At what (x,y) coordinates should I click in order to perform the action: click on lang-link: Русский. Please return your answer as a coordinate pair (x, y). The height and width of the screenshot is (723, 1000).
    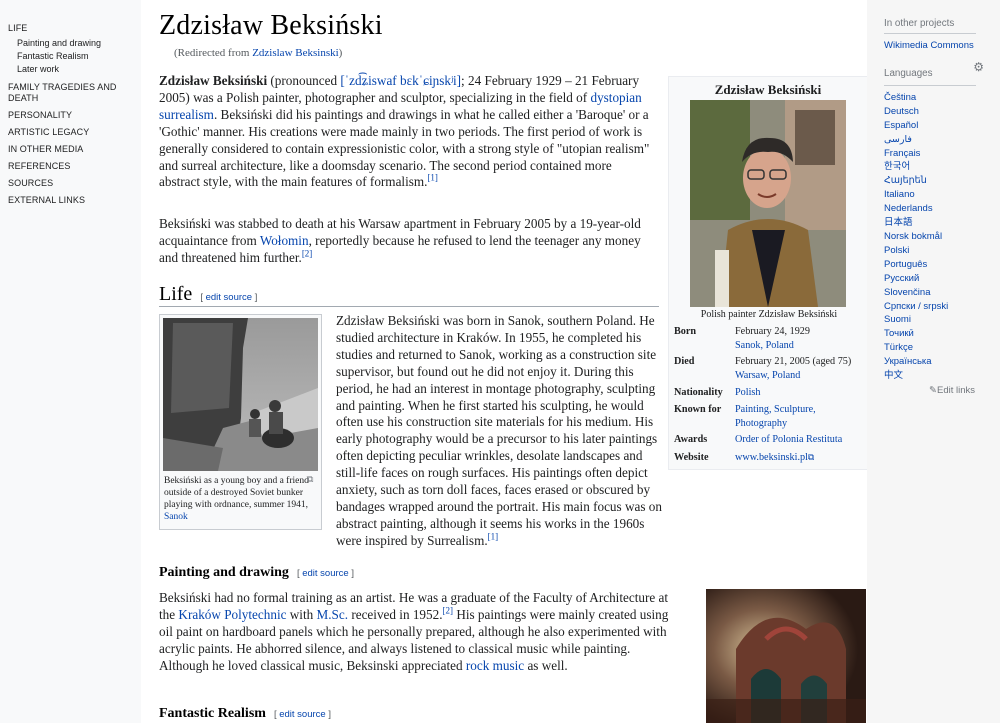
    Looking at the image, I should click on (942, 279).